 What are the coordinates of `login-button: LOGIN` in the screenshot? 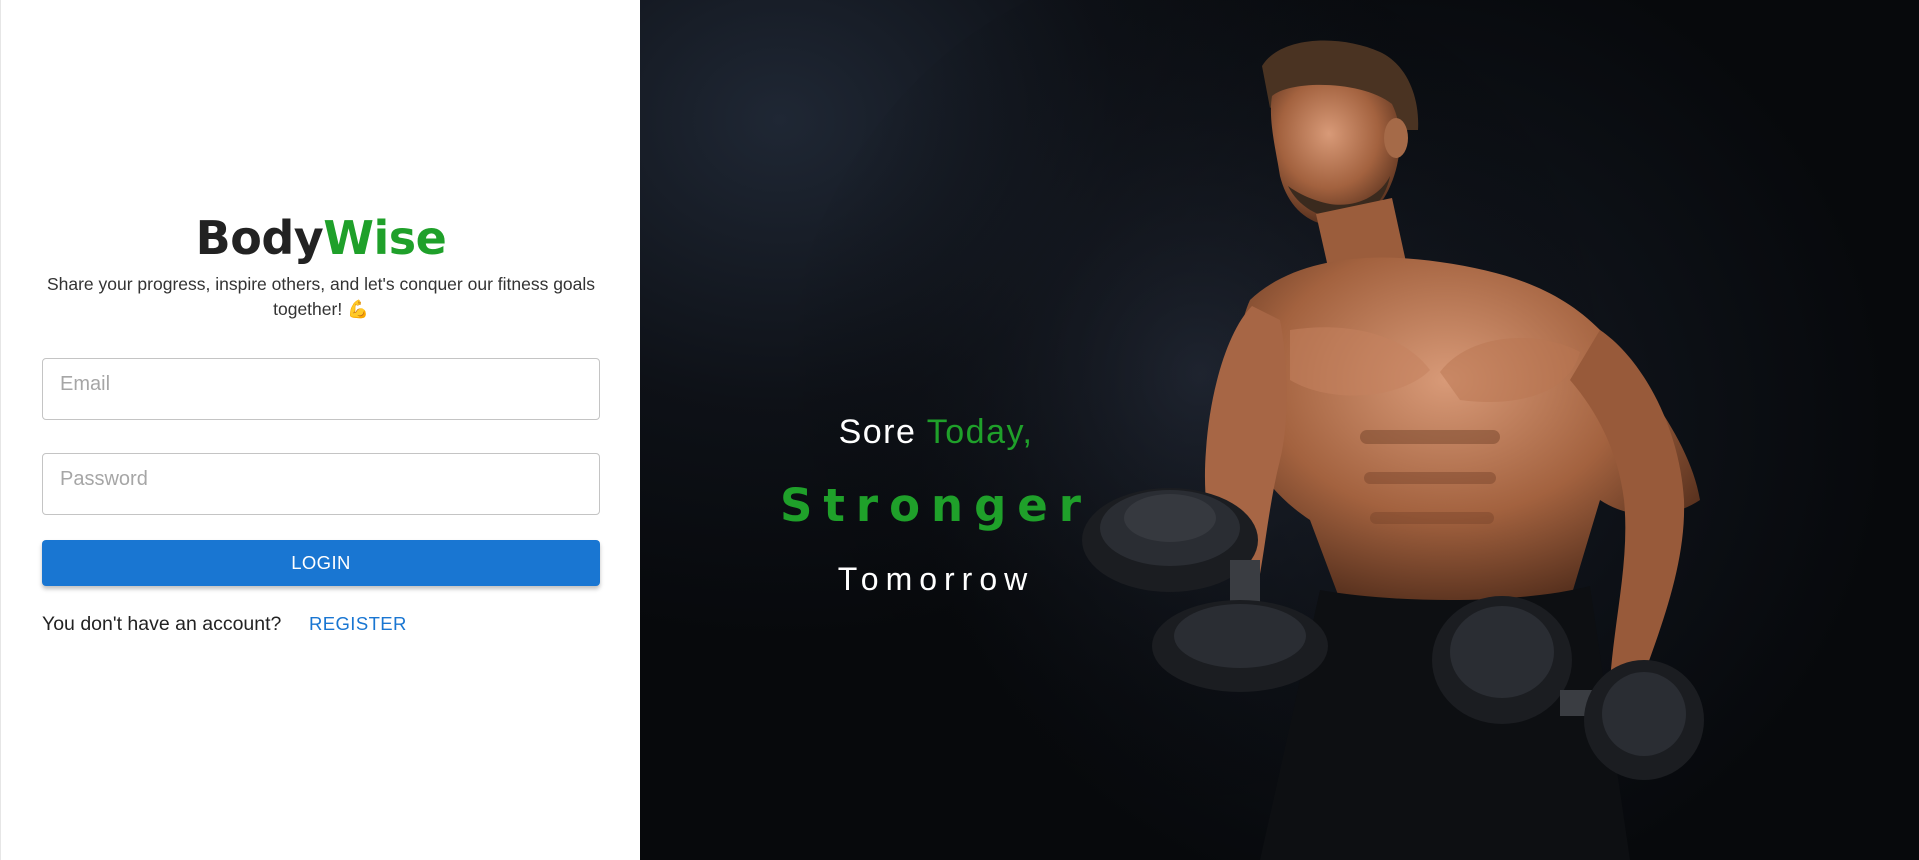 It's located at (321, 563).